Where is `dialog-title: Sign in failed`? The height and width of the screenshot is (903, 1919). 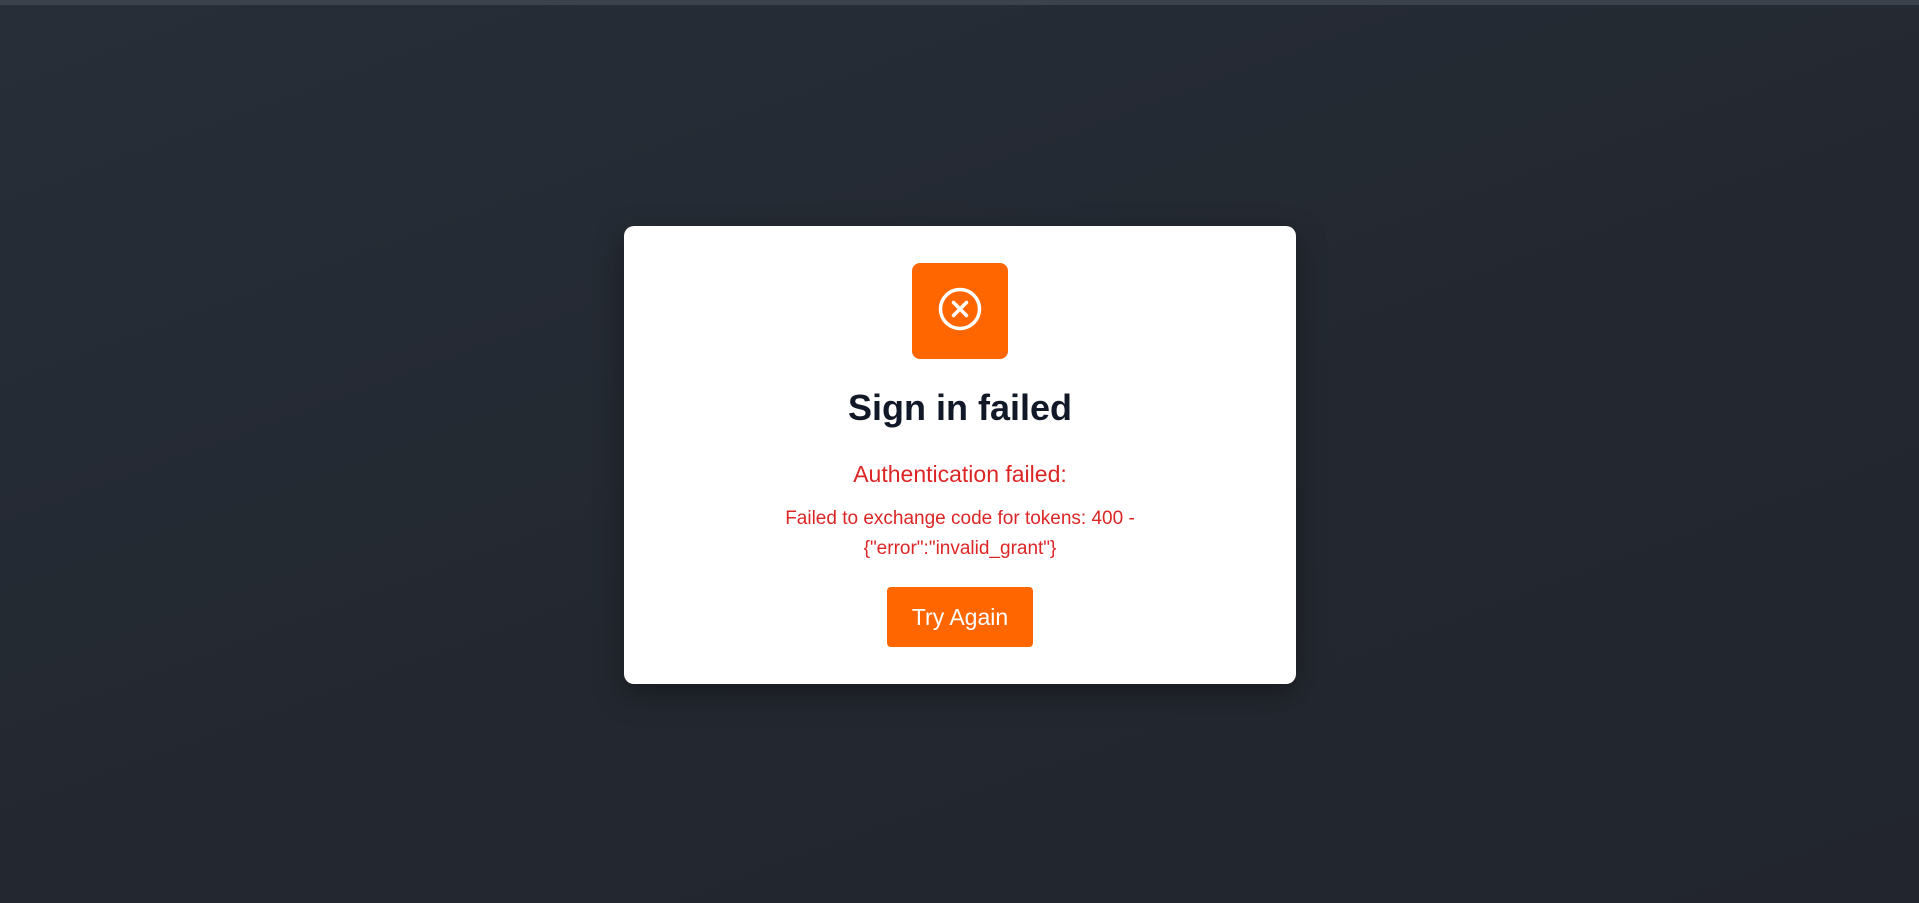 dialog-title: Sign in failed is located at coordinates (959, 407).